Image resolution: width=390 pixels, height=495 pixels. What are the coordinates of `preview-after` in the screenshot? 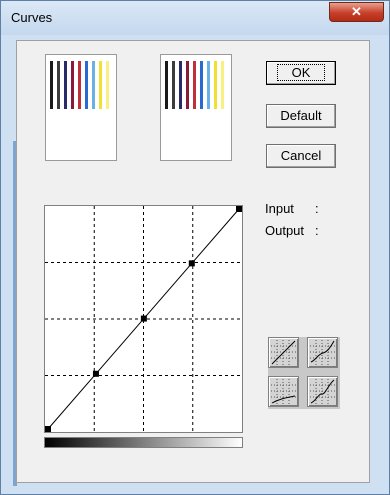 It's located at (196, 107).